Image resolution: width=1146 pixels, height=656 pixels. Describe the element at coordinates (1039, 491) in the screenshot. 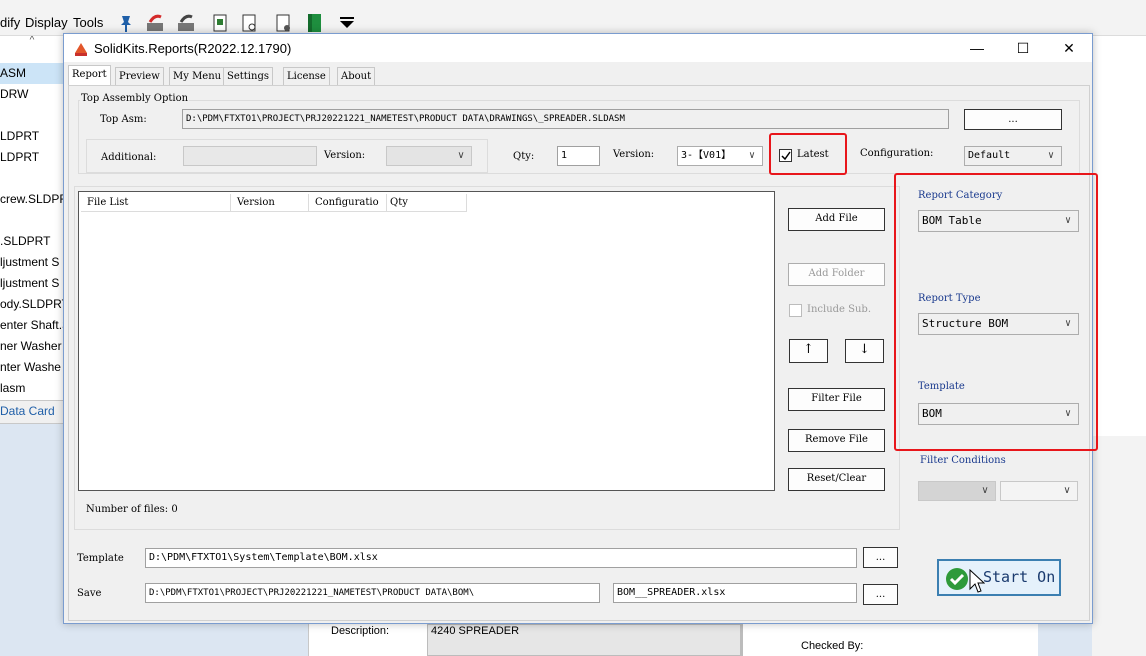

I see `filter-condition-select-2: ∨` at that location.